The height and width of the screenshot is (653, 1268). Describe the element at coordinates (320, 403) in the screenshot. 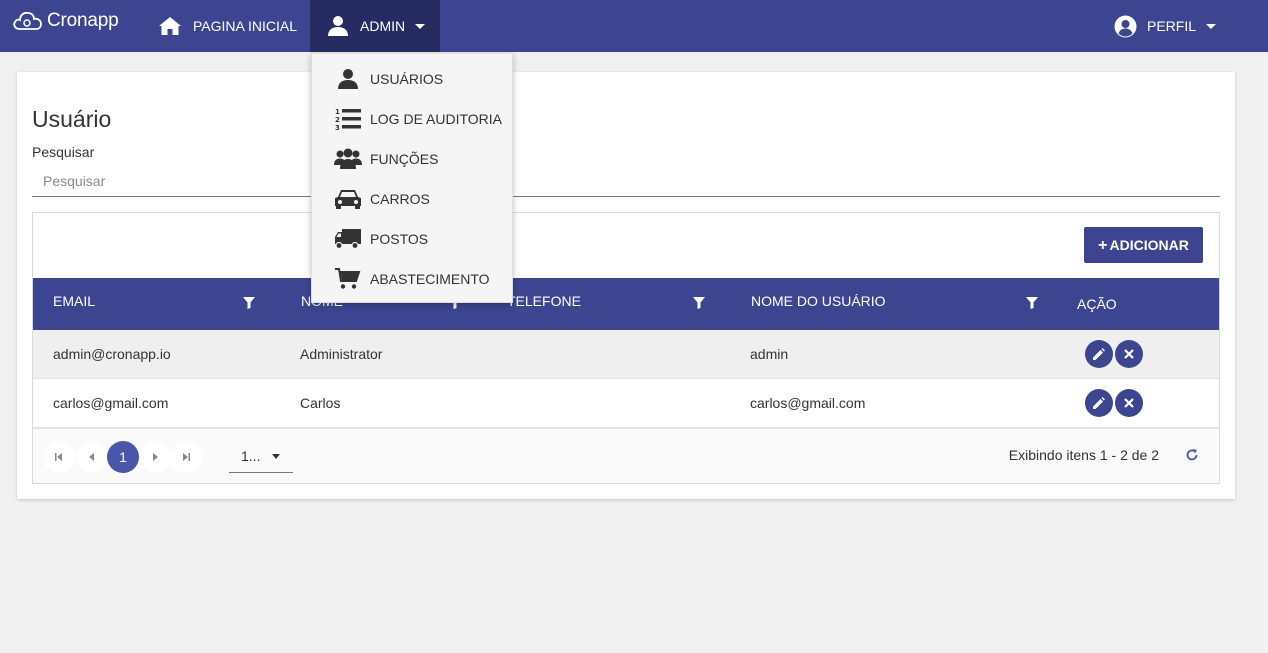

I see `cell-nome: Carlos` at that location.